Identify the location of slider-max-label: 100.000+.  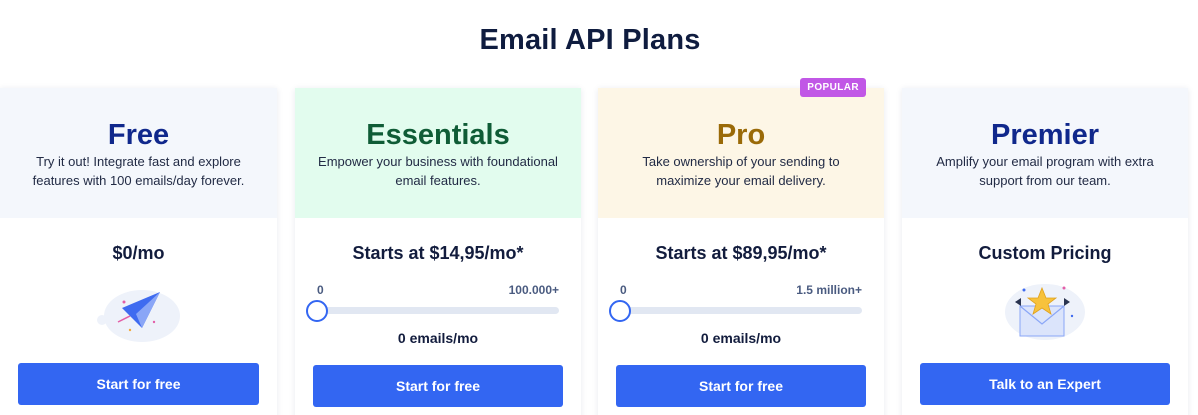
(533, 290).